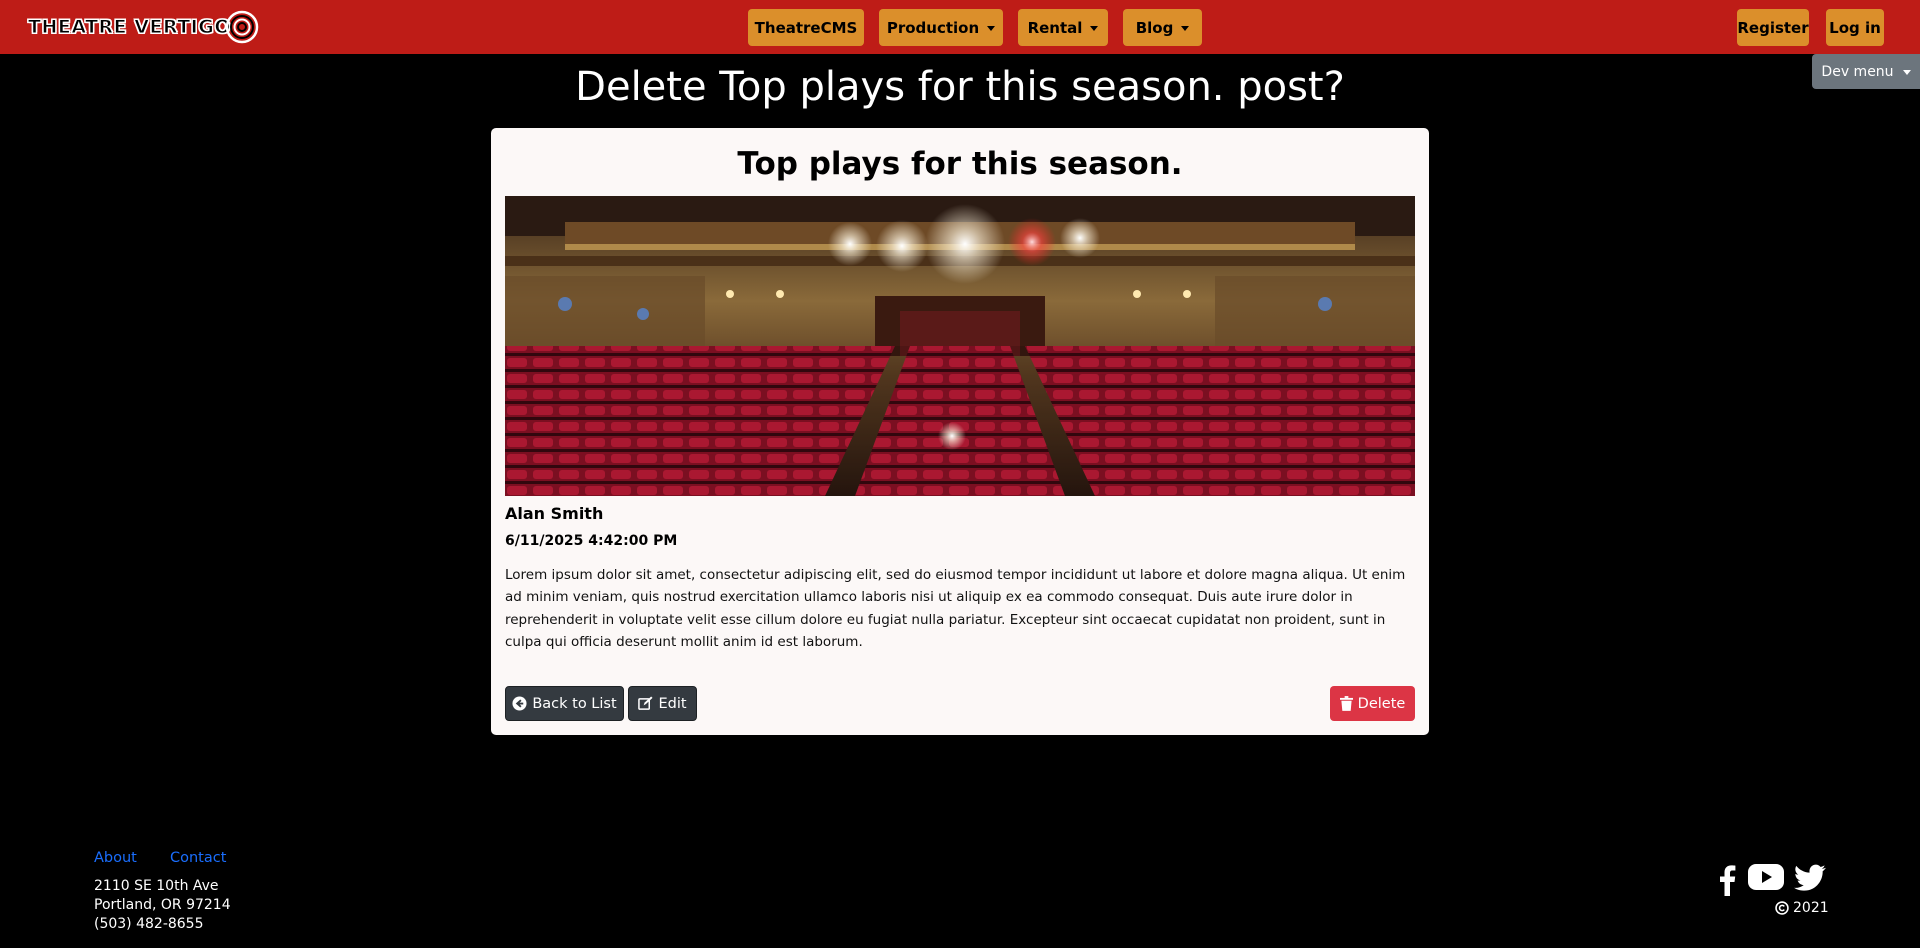  I want to click on address-city: Portland, OR 97214, so click(162, 905).